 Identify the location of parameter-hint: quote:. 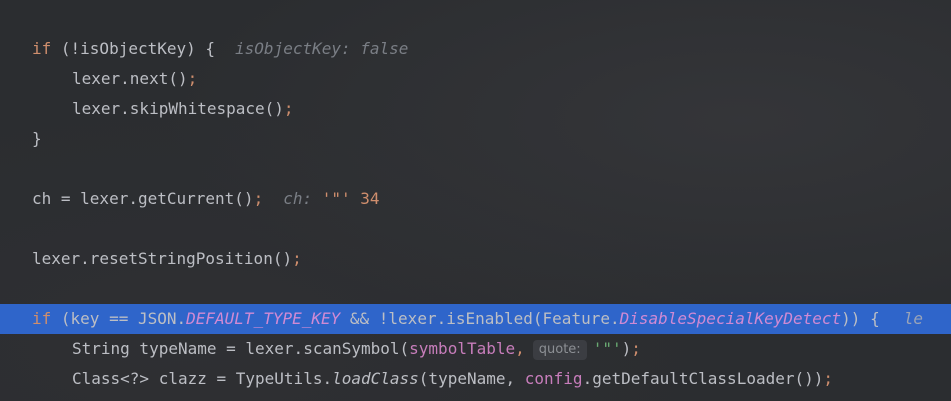
(559, 350).